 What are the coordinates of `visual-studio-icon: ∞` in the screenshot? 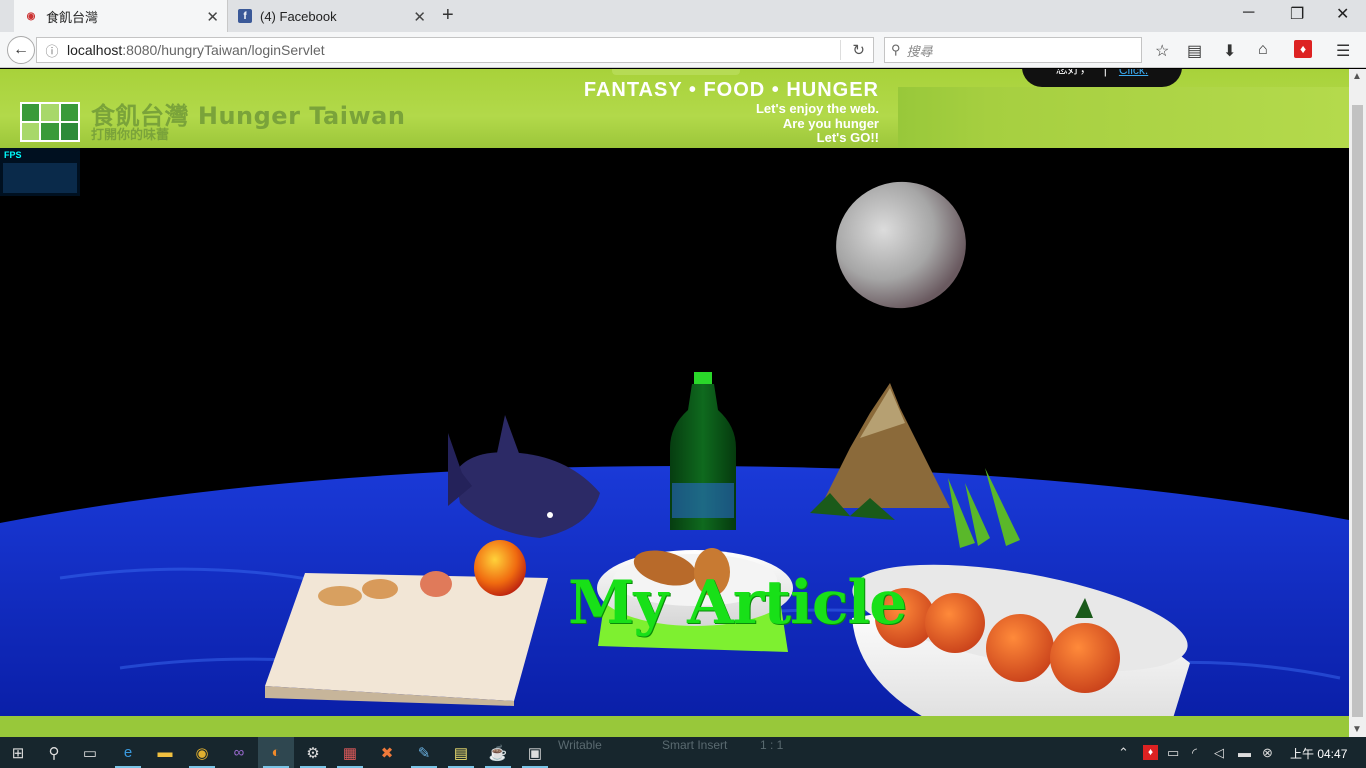 It's located at (239, 752).